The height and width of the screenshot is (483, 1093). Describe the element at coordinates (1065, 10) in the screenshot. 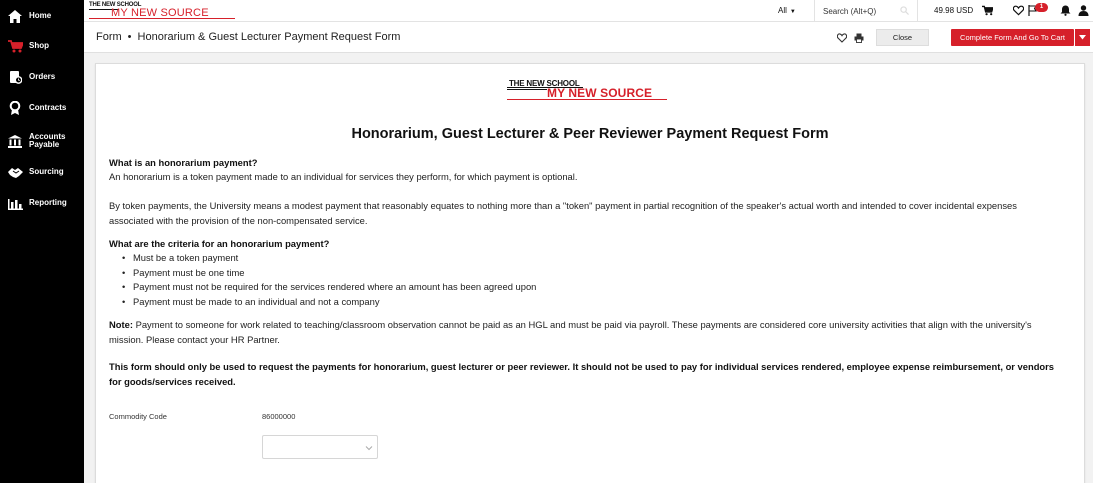

I see `bell-icon` at that location.